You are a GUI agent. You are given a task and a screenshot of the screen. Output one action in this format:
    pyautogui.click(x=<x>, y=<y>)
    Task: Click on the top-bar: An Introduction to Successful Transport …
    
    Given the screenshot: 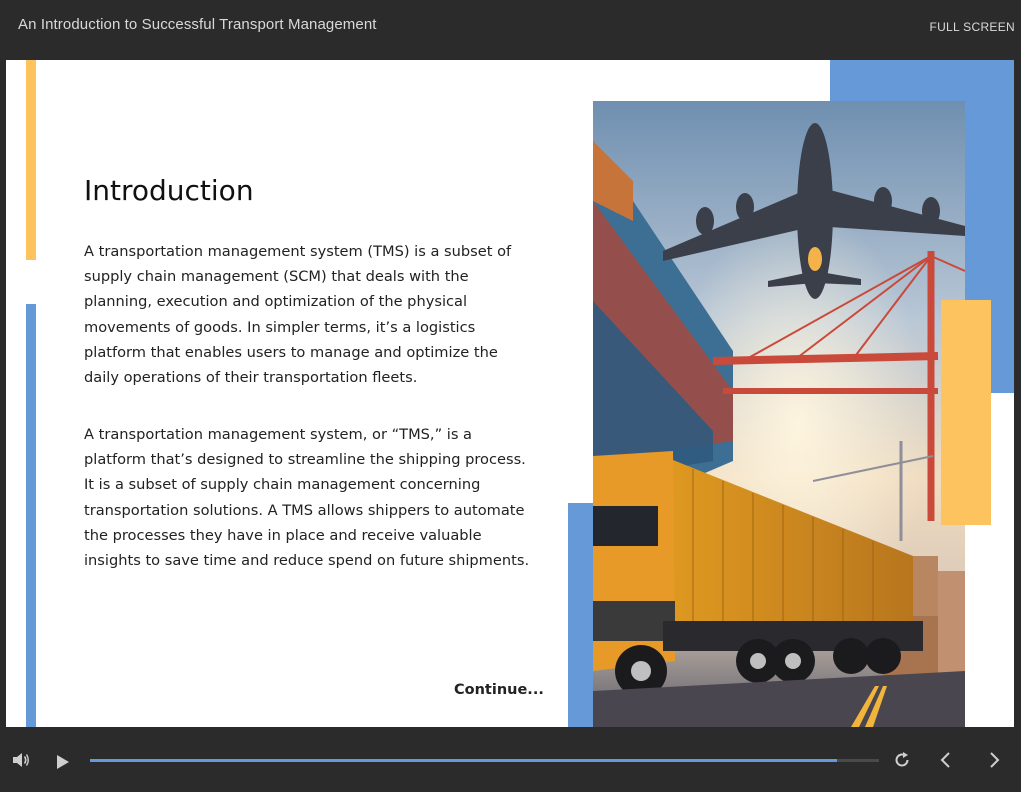 What is the action you would take?
    pyautogui.click(x=510, y=29)
    